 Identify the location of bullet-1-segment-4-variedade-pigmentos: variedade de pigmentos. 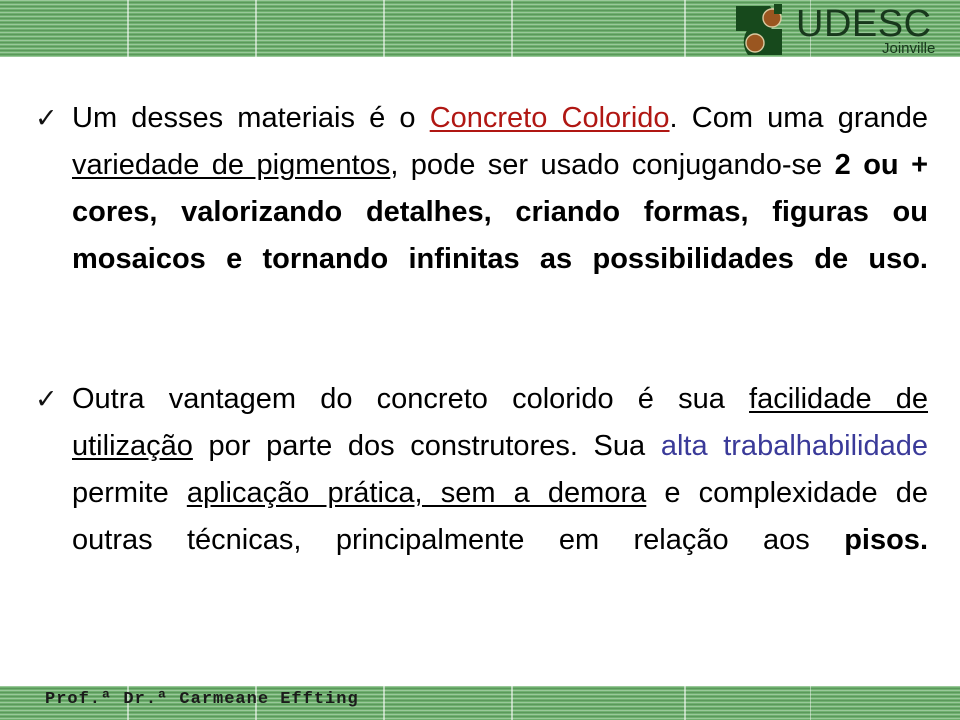
(231, 165).